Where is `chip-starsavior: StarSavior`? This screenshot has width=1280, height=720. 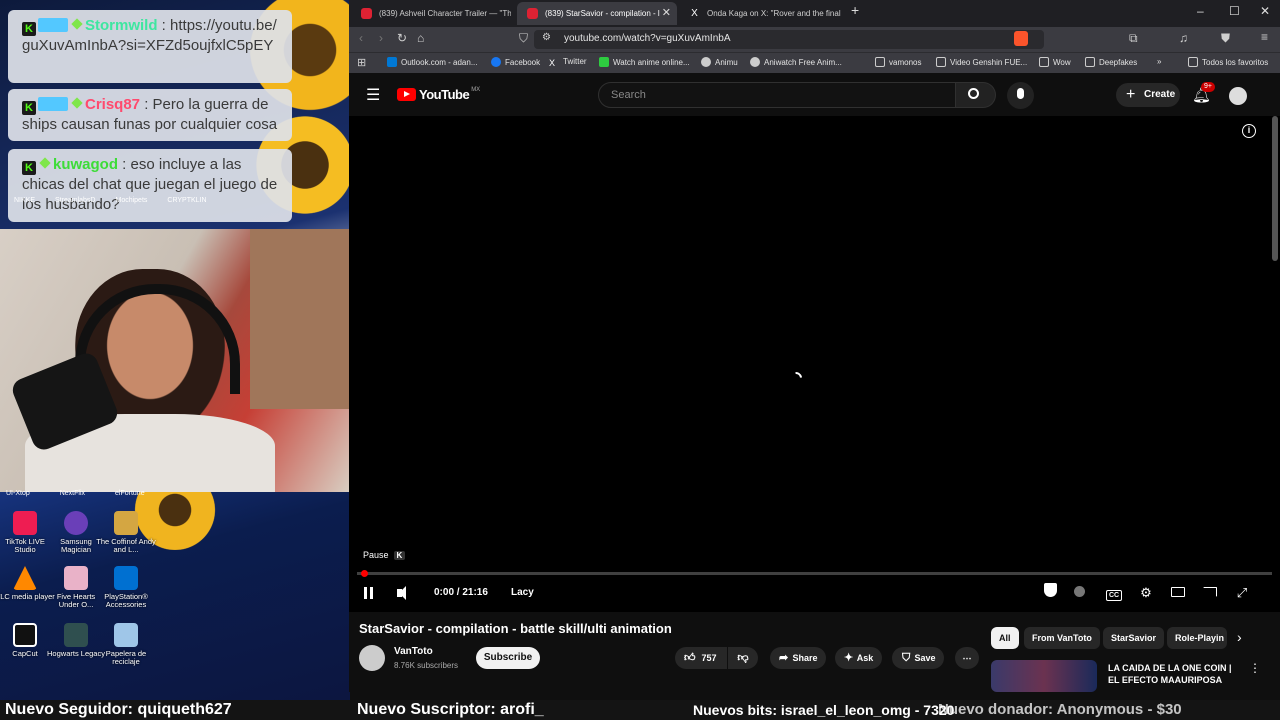 chip-starsavior: StarSavior is located at coordinates (1134, 638).